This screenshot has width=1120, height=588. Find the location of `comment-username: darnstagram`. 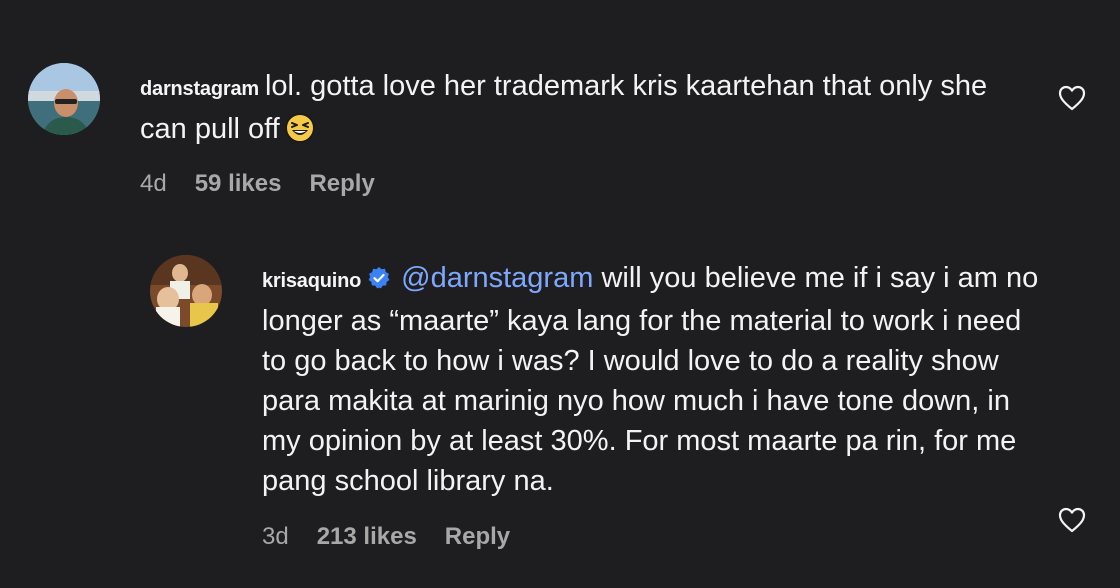

comment-username: darnstagram is located at coordinates (199, 89).